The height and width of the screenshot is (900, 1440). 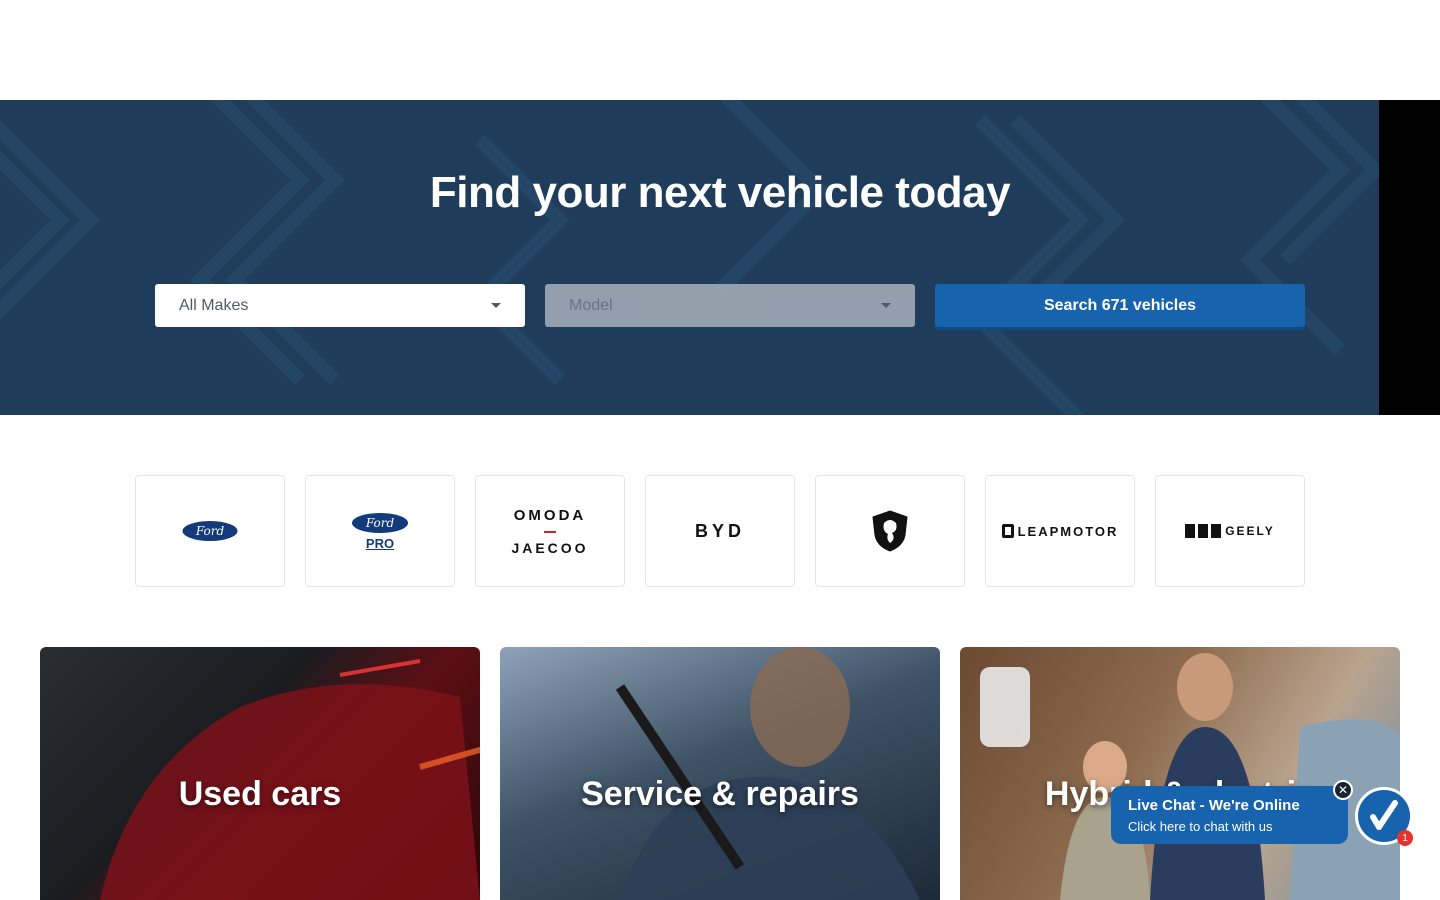 I want to click on ford-pro-sub-label: PRO, so click(x=380, y=543).